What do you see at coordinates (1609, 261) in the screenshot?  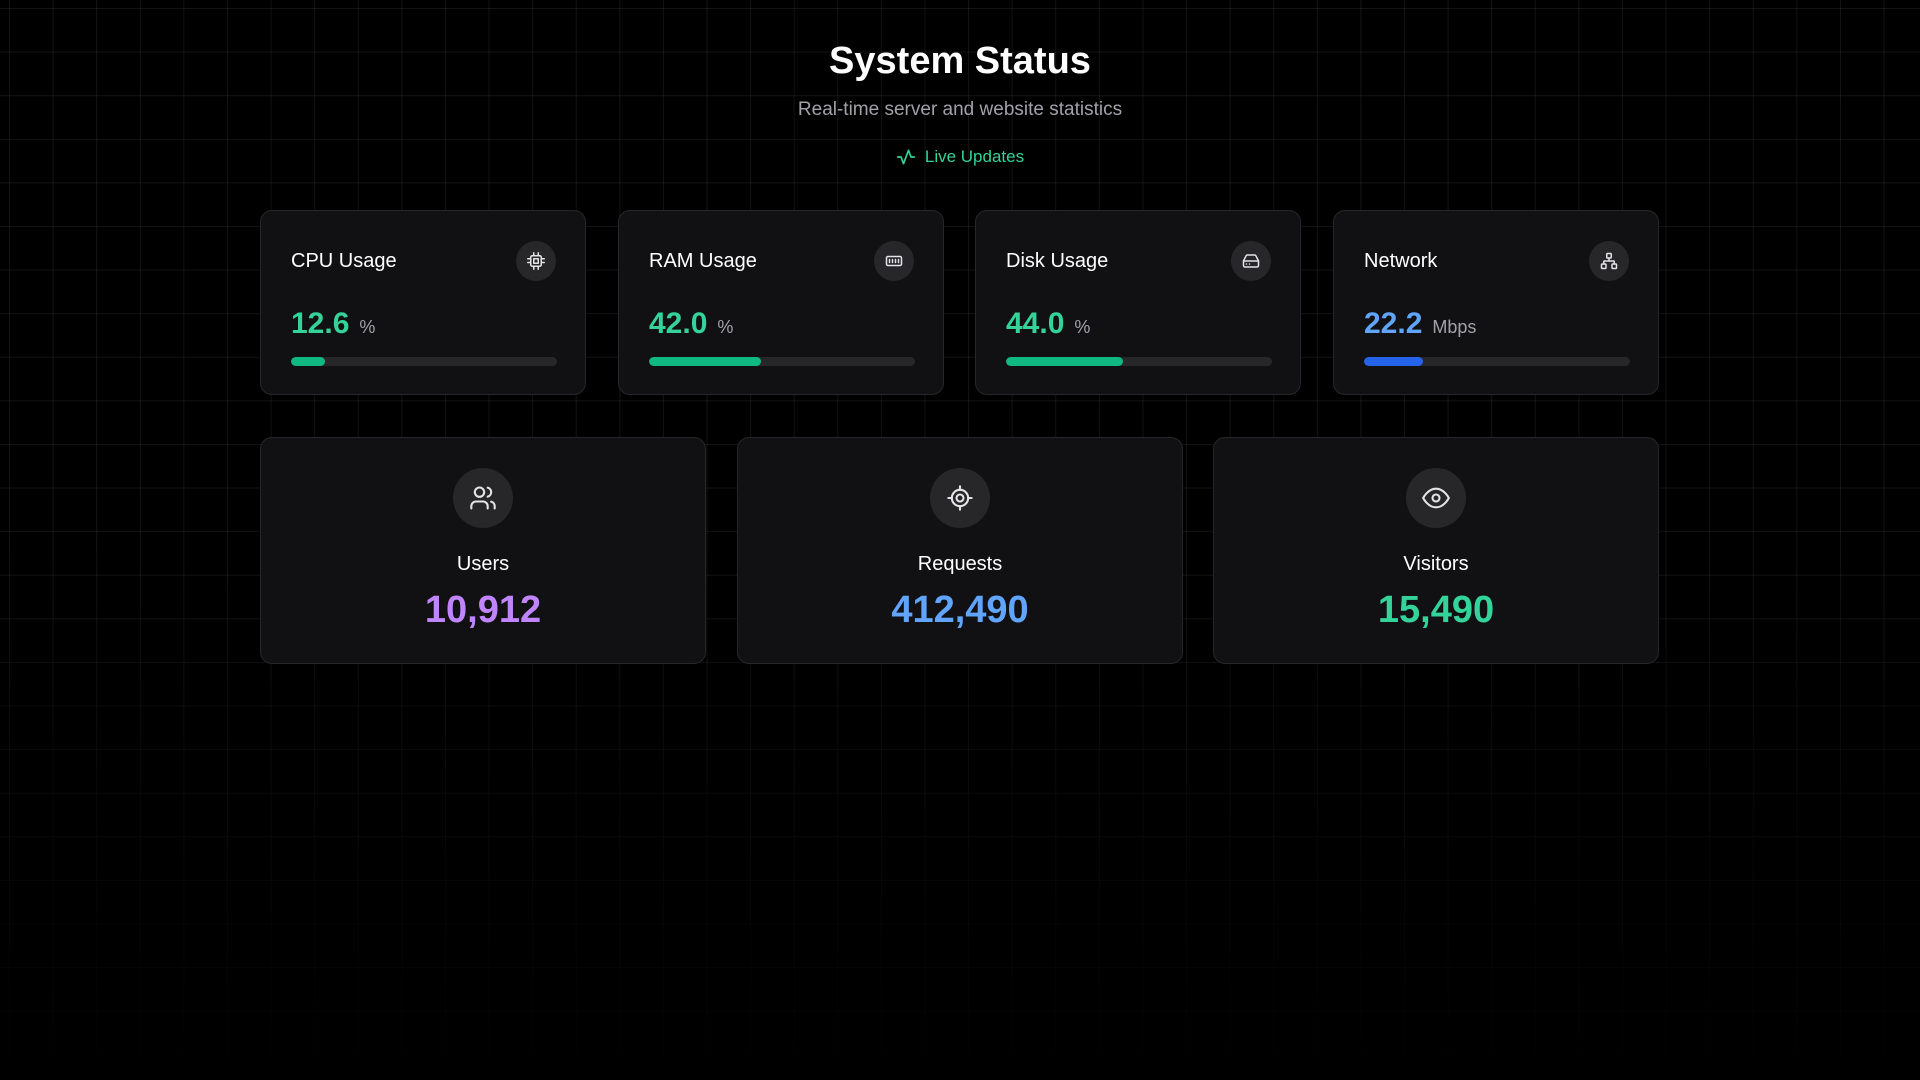 I see `network-icon` at bounding box center [1609, 261].